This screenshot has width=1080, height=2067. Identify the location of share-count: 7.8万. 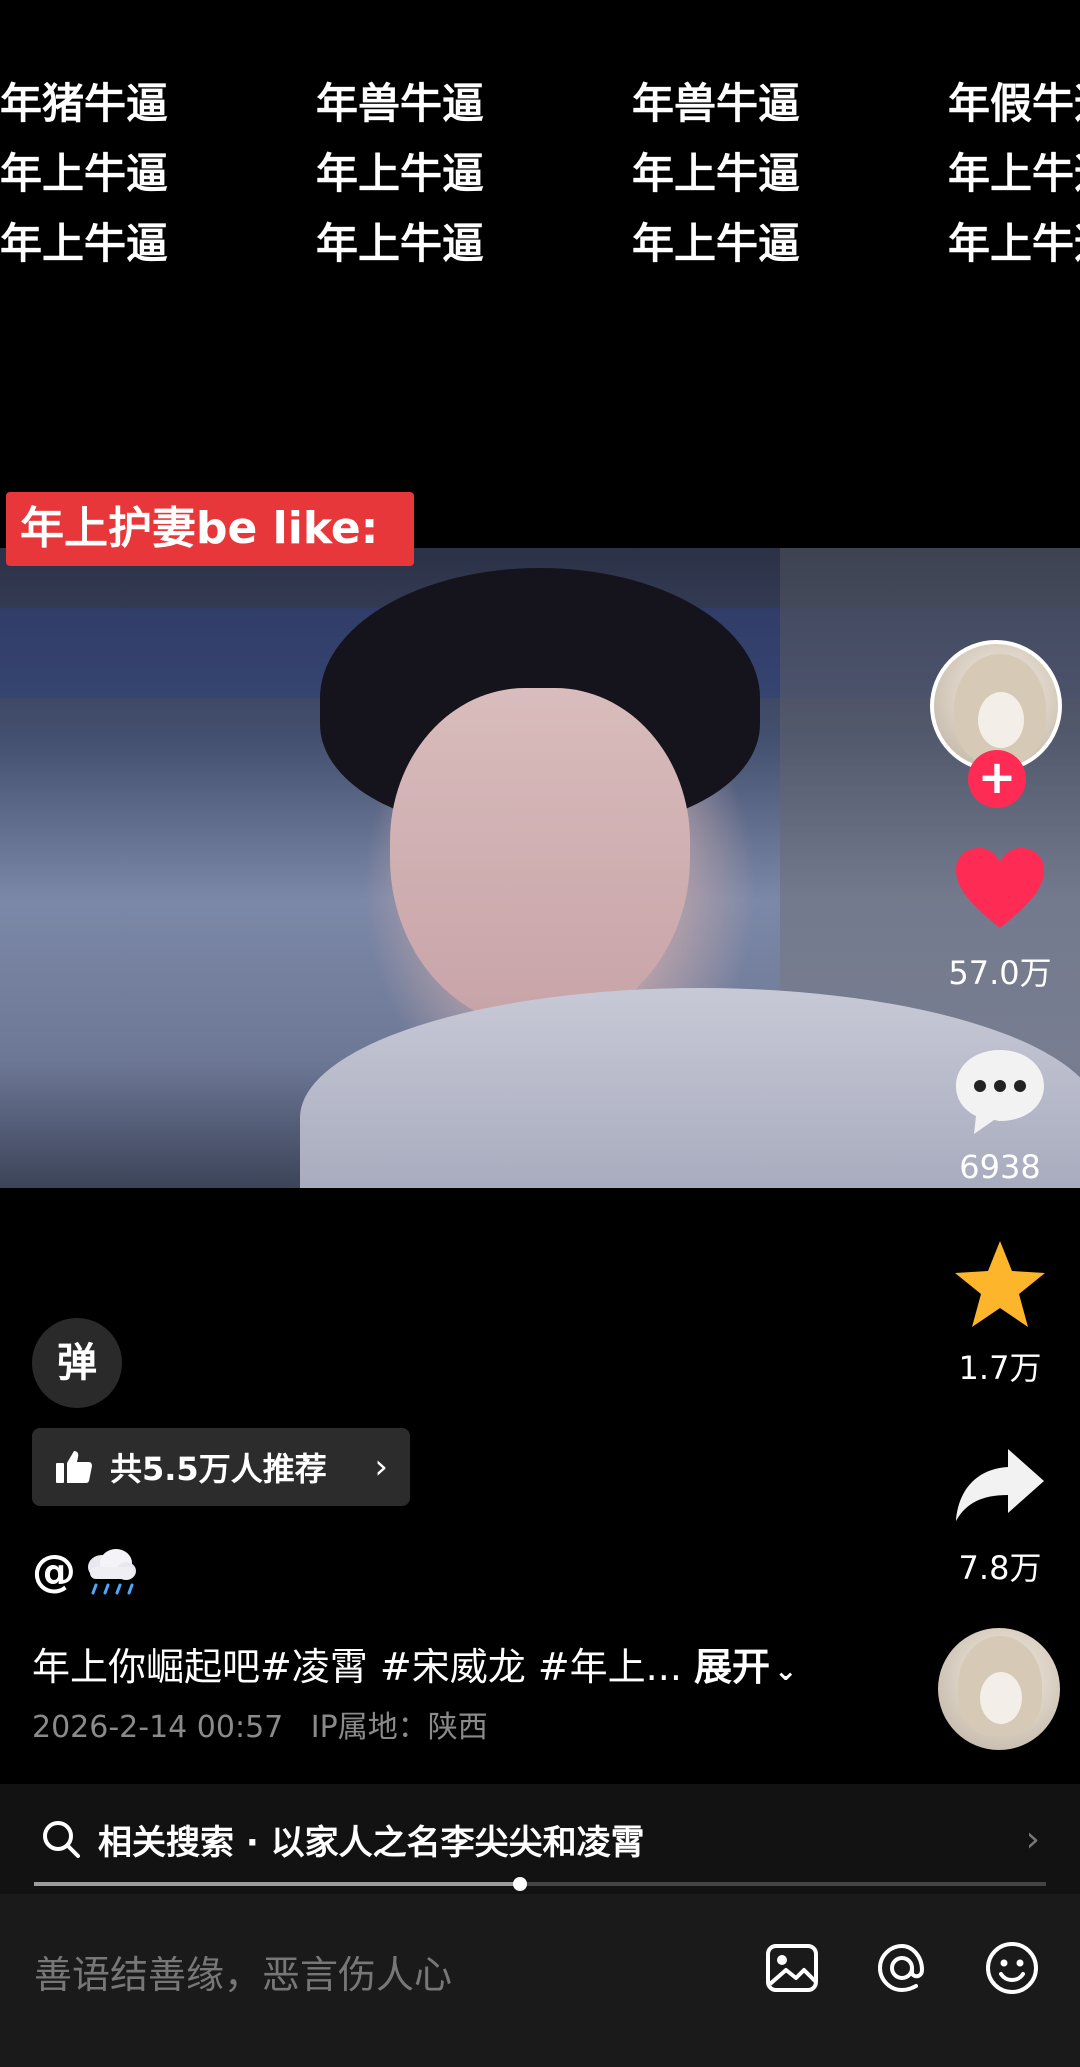
(1000, 1568).